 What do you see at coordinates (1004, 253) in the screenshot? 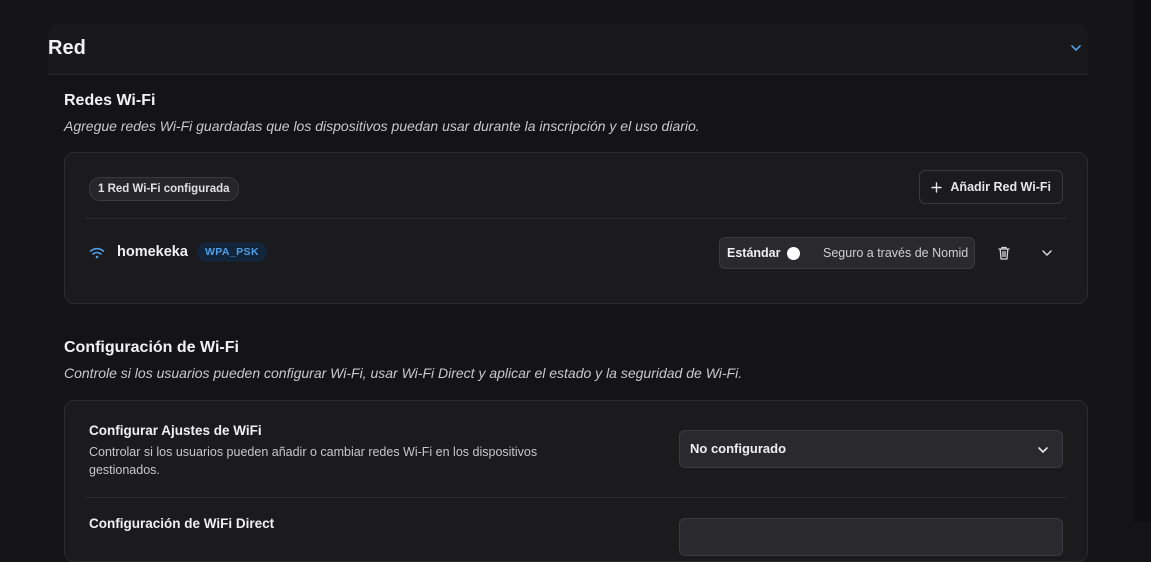
I see `trash-icon` at bounding box center [1004, 253].